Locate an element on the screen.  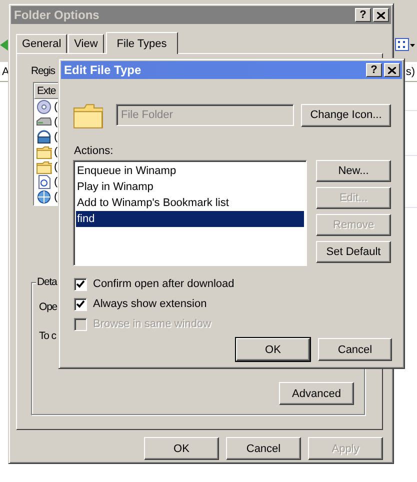
action-item: Enqueue in Winamp is located at coordinates (190, 171).